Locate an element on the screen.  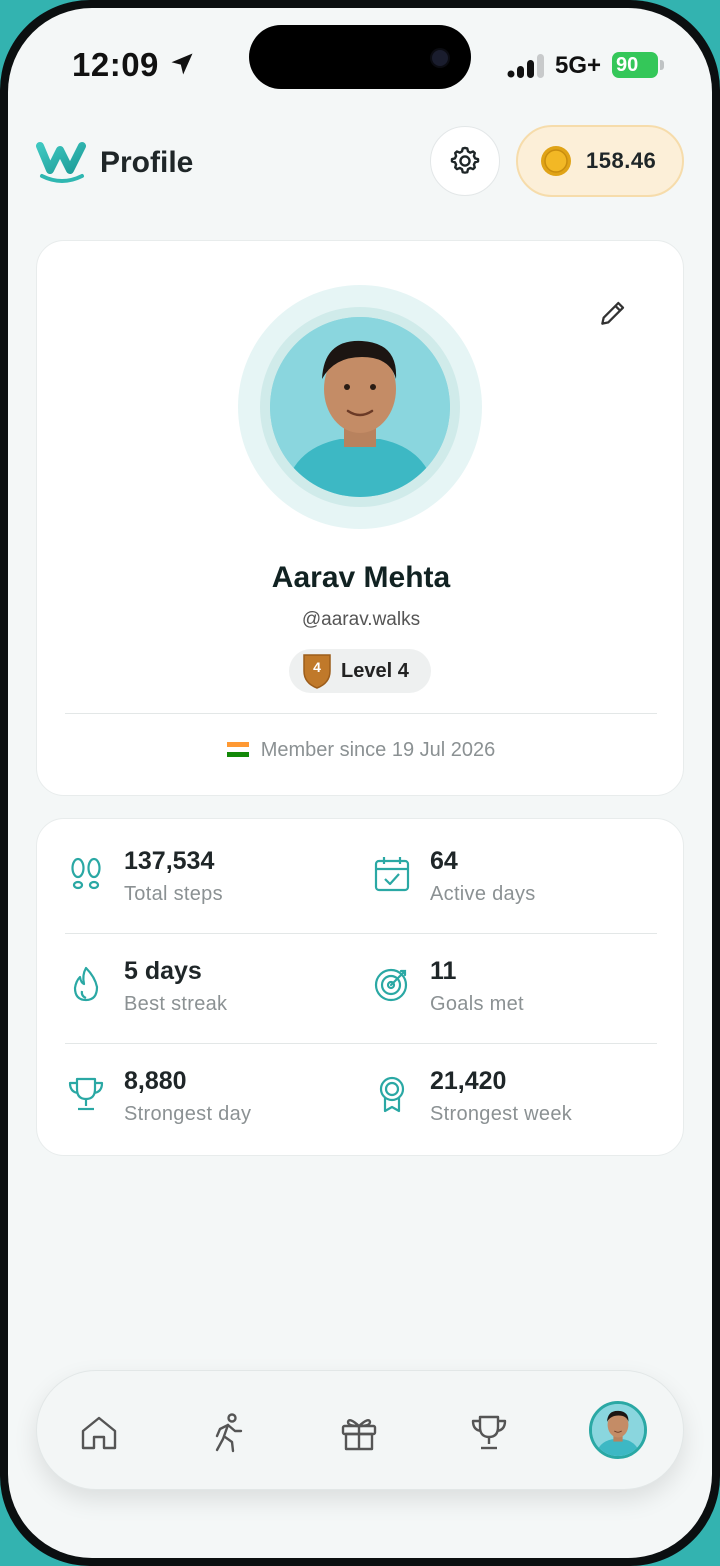
stat-label: Strongest day is located at coordinates (188, 1114).